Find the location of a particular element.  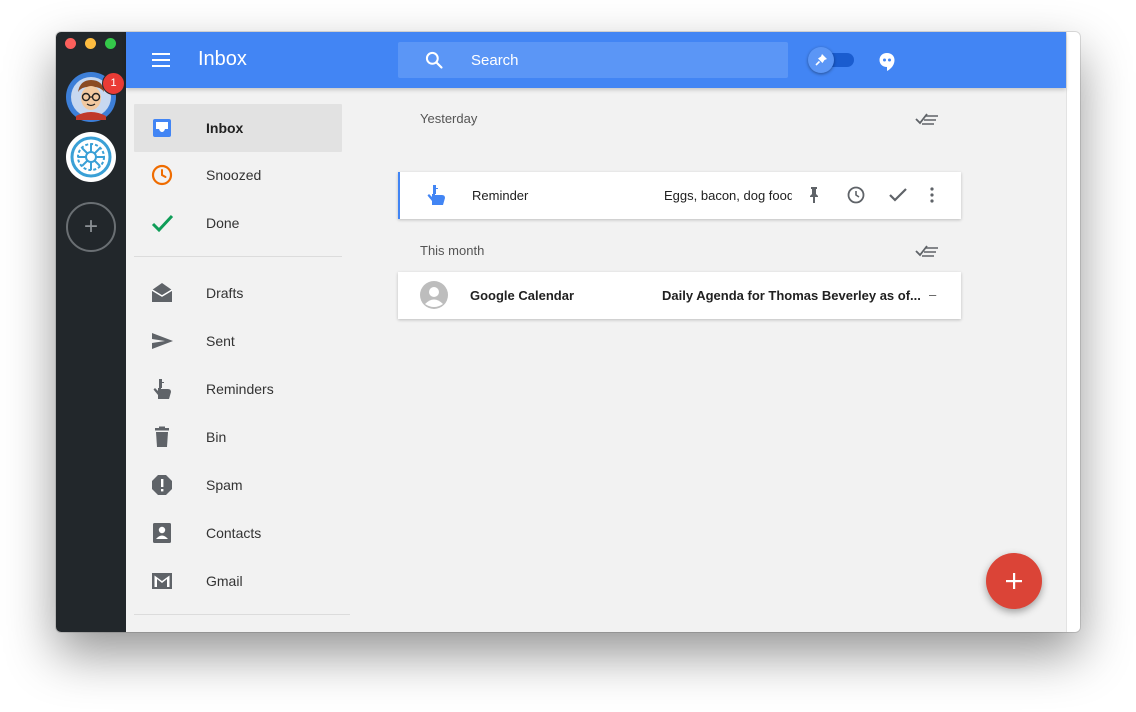

section-label-this-month: This month is located at coordinates (452, 250).